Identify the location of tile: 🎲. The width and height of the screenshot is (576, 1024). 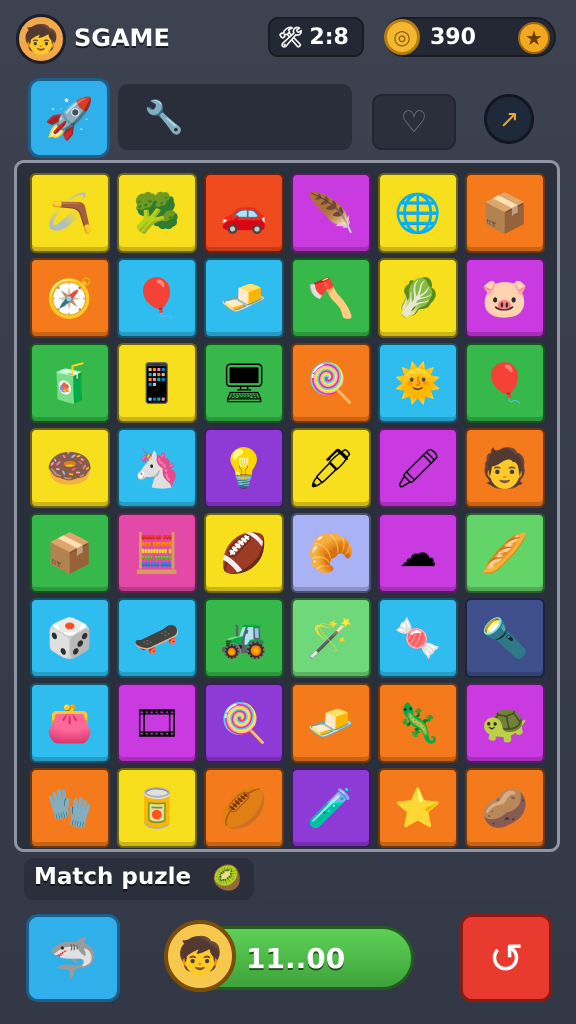
(70, 638).